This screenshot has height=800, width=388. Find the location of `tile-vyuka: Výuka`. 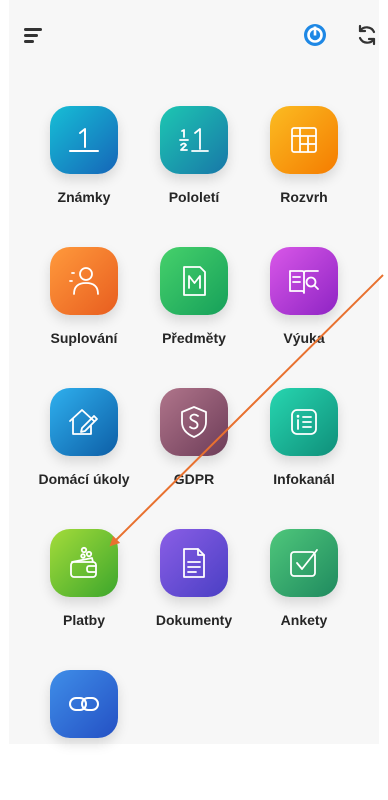

tile-vyuka: Výuka is located at coordinates (304, 312).